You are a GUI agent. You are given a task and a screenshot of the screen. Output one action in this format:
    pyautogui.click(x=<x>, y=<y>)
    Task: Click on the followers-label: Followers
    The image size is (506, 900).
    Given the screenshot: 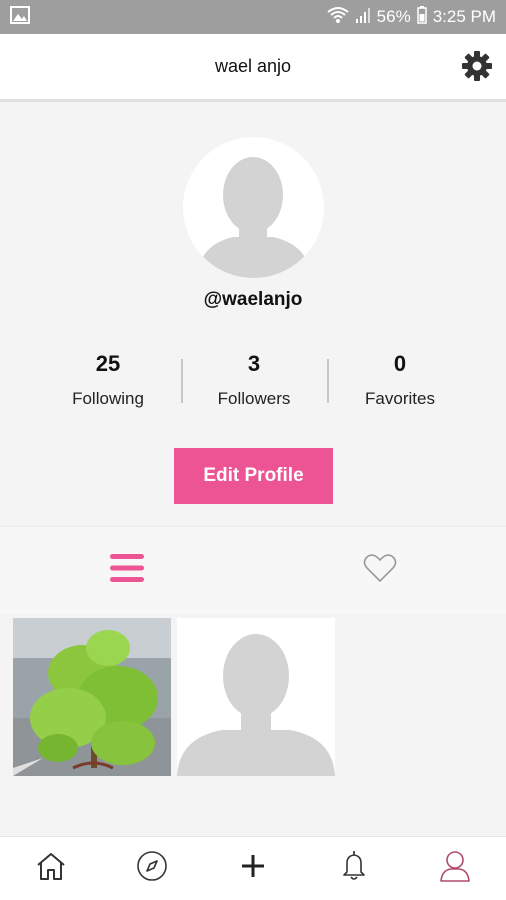 What is the action you would take?
    pyautogui.click(x=254, y=398)
    